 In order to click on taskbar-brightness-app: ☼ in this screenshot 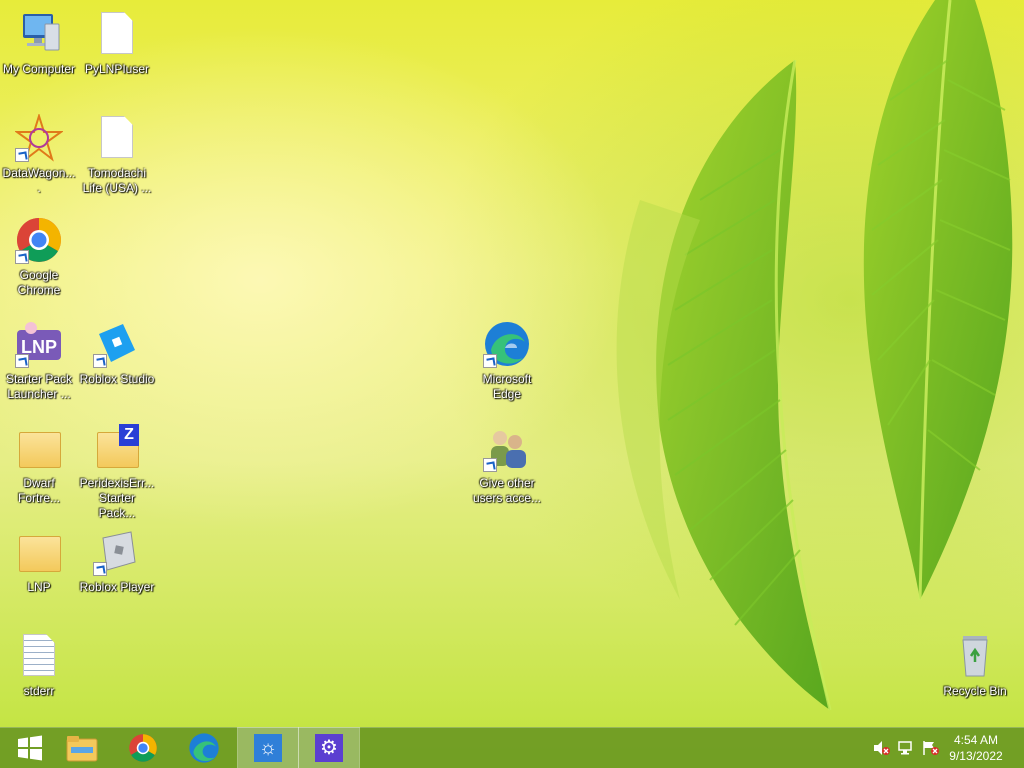, I will do `click(268, 747)`.